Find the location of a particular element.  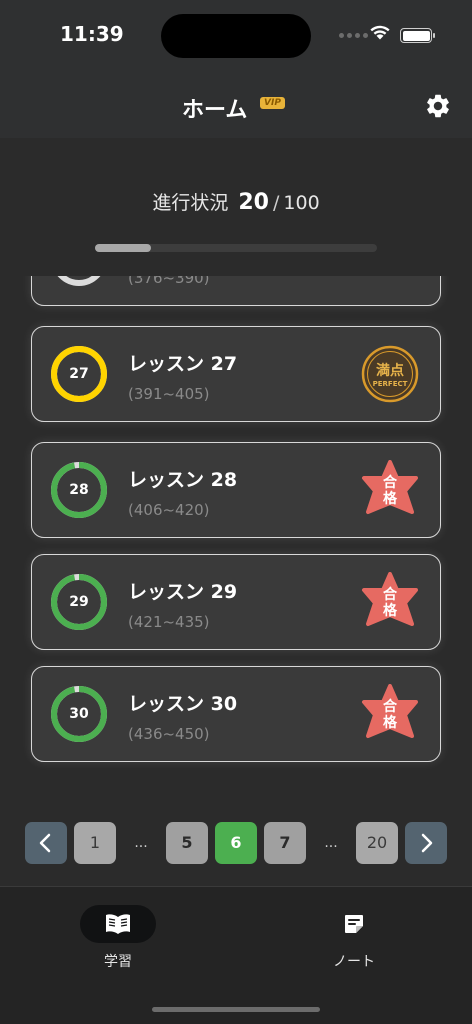

lesson-card-30: 30 レッスン 30 (436~450) 合 格 is located at coordinates (236, 714).